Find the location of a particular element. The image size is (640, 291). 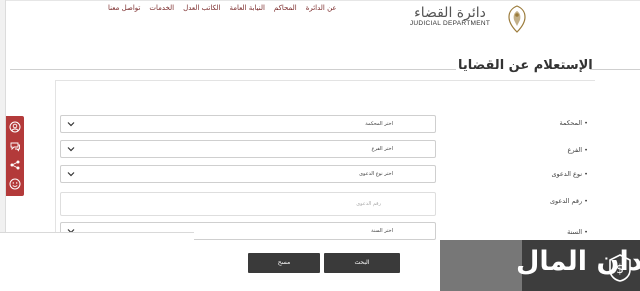

nav-item-courts: المحاكم is located at coordinates (285, 8).